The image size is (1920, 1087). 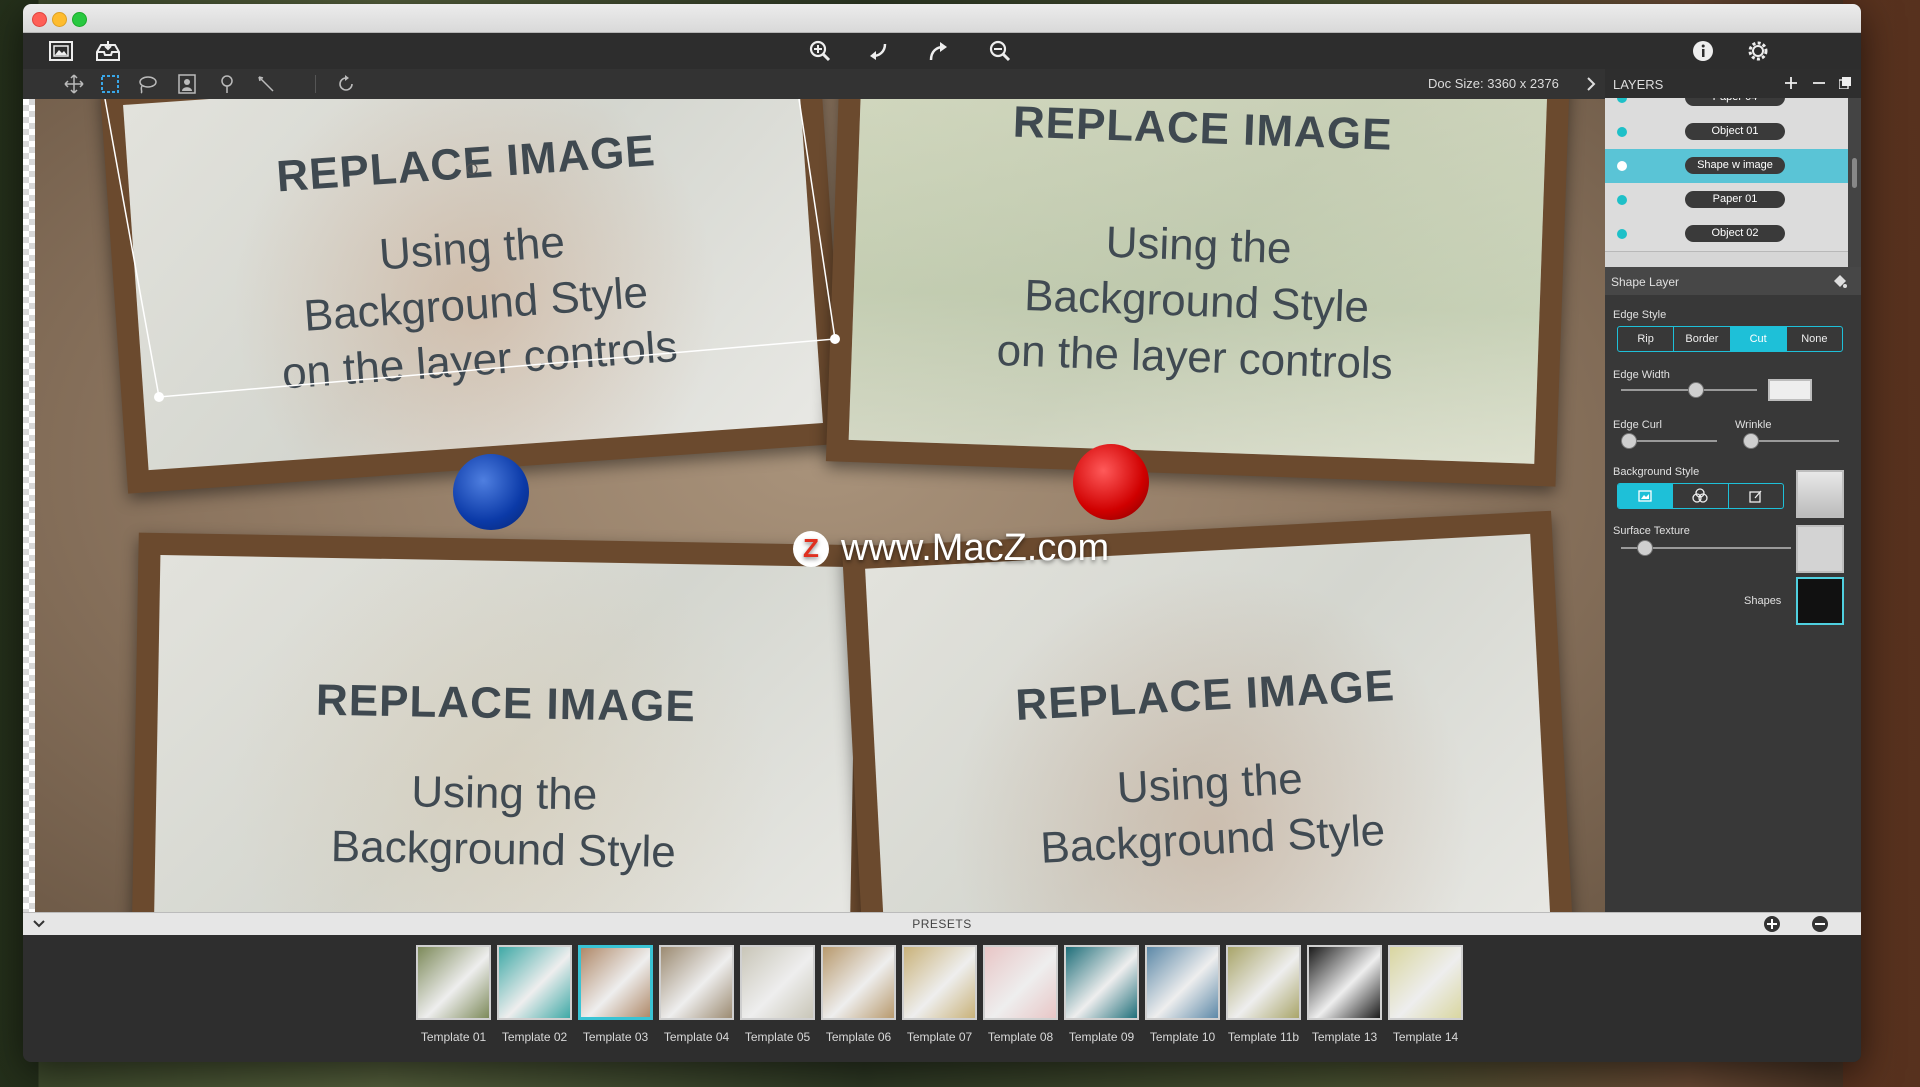 What do you see at coordinates (1814, 339) in the screenshot?
I see `edge-style-none: None` at bounding box center [1814, 339].